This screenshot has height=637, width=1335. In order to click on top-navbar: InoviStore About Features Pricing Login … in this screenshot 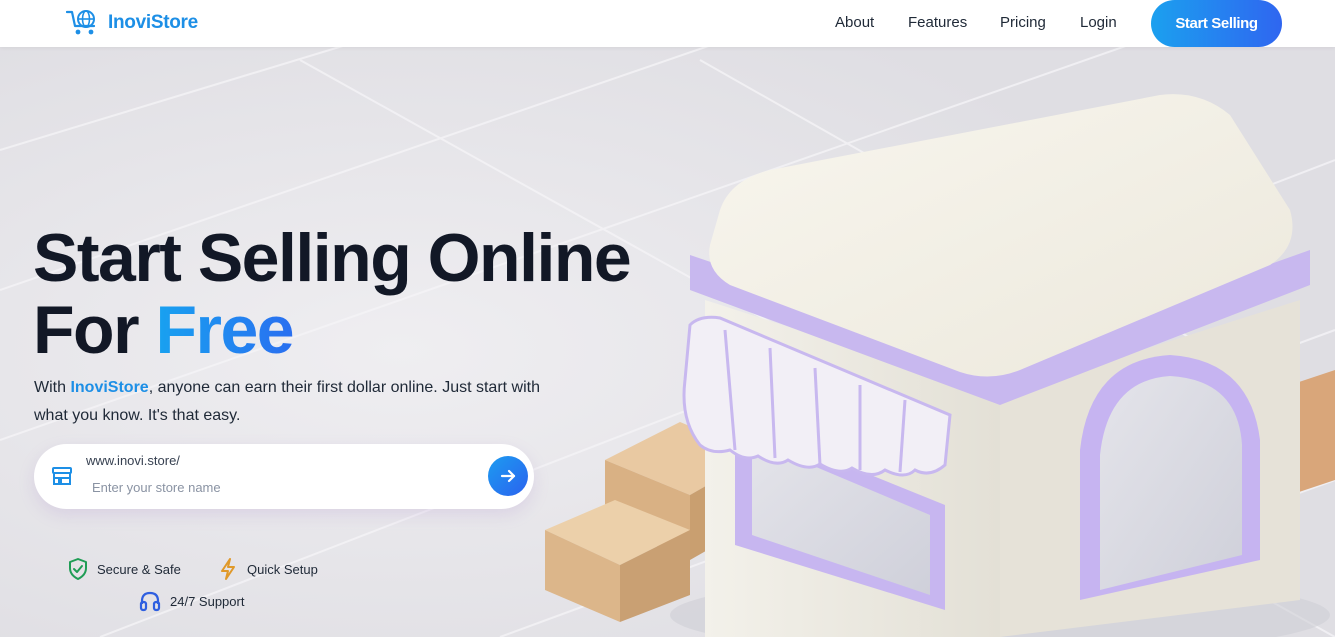, I will do `click(667, 23)`.